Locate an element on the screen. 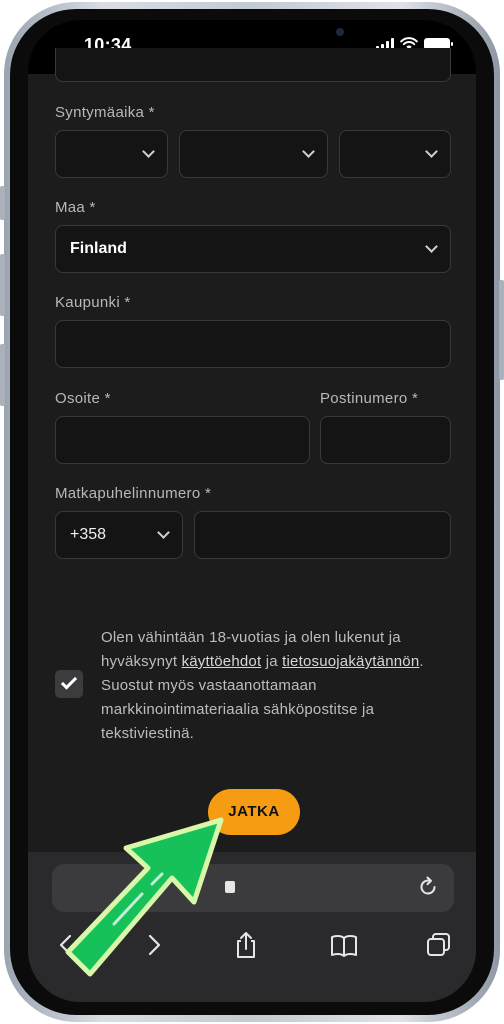 This screenshot has width=504, height=1024. privacy-link: tietosuojakäytännön is located at coordinates (350, 661).